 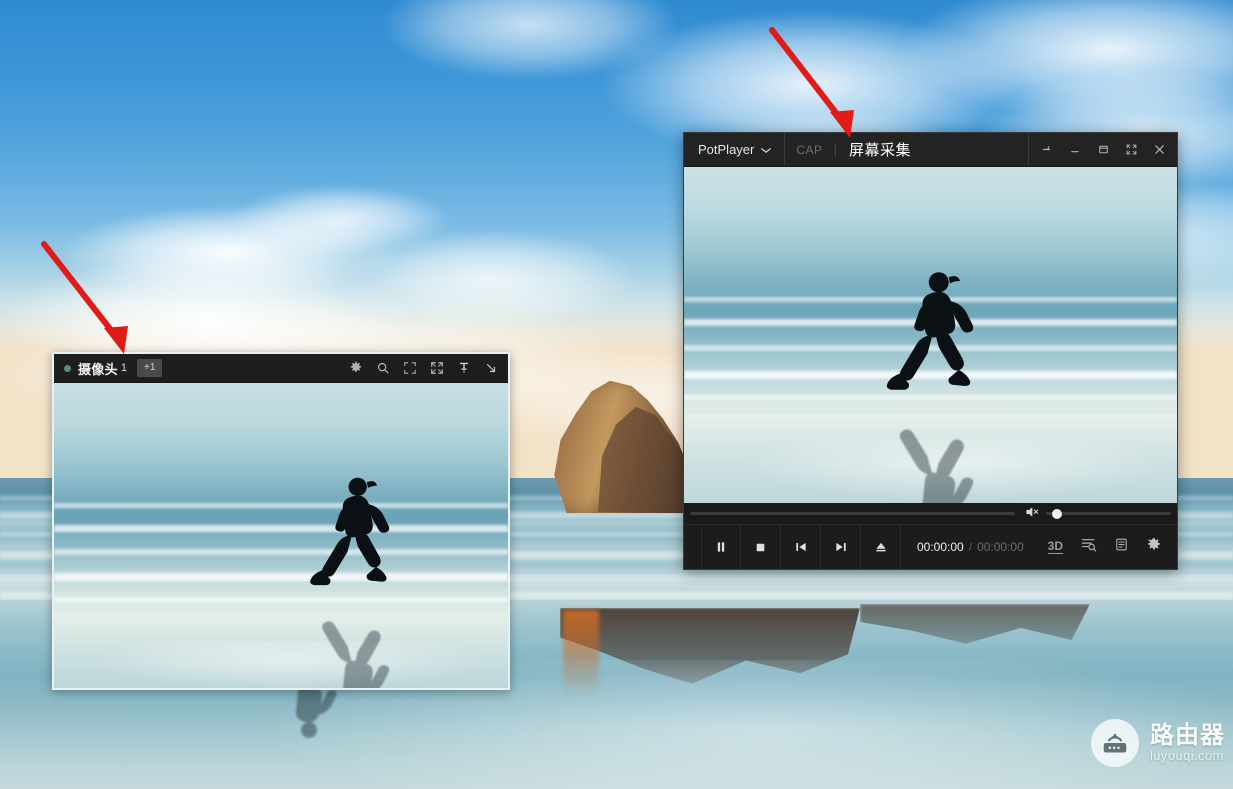 What do you see at coordinates (356, 654) in the screenshot?
I see `camera-runner-reflection` at bounding box center [356, 654].